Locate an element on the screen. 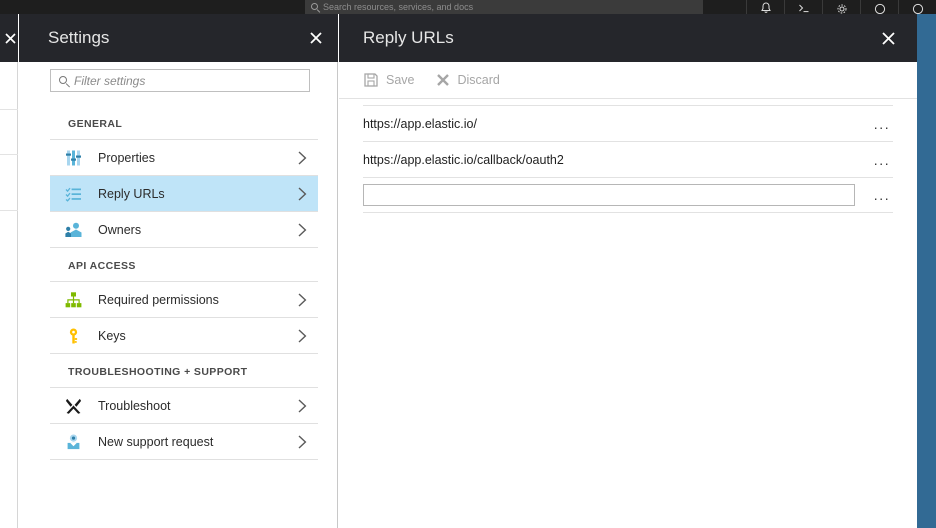 The width and height of the screenshot is (936, 528). global-search-placeholder: Search resources, services, and docs is located at coordinates (398, 7).